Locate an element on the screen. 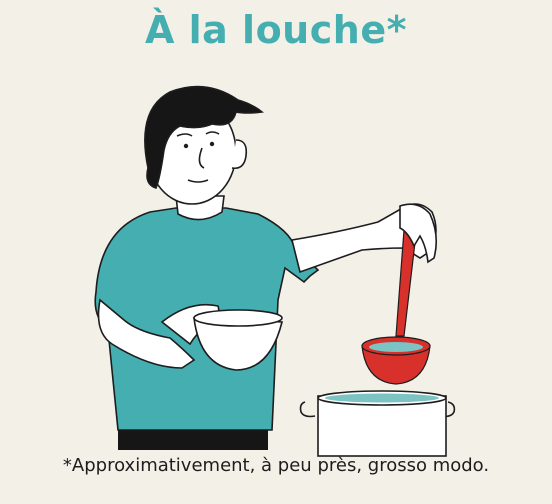  cooking-pot is located at coordinates (377, 423).